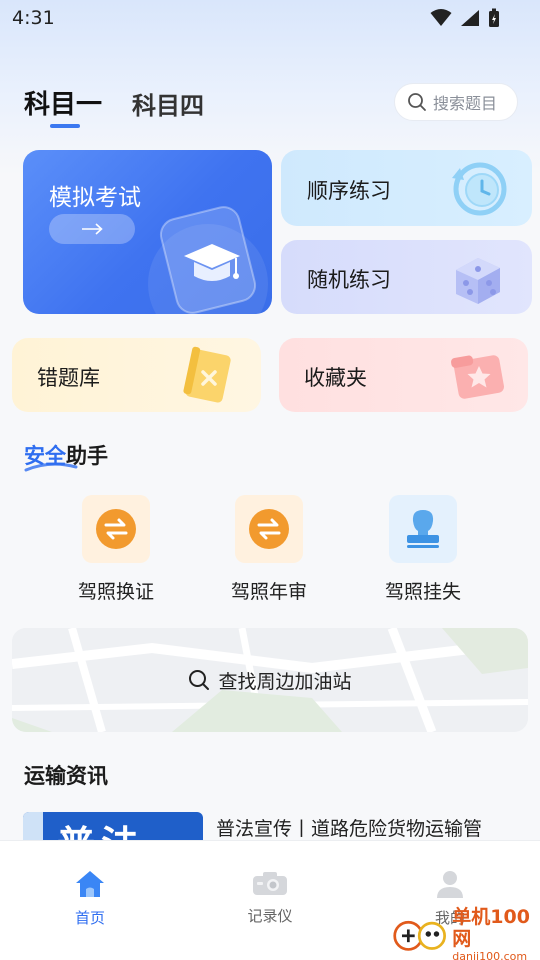  What do you see at coordinates (479, 189) in the screenshot?
I see `history-clock-icon` at bounding box center [479, 189].